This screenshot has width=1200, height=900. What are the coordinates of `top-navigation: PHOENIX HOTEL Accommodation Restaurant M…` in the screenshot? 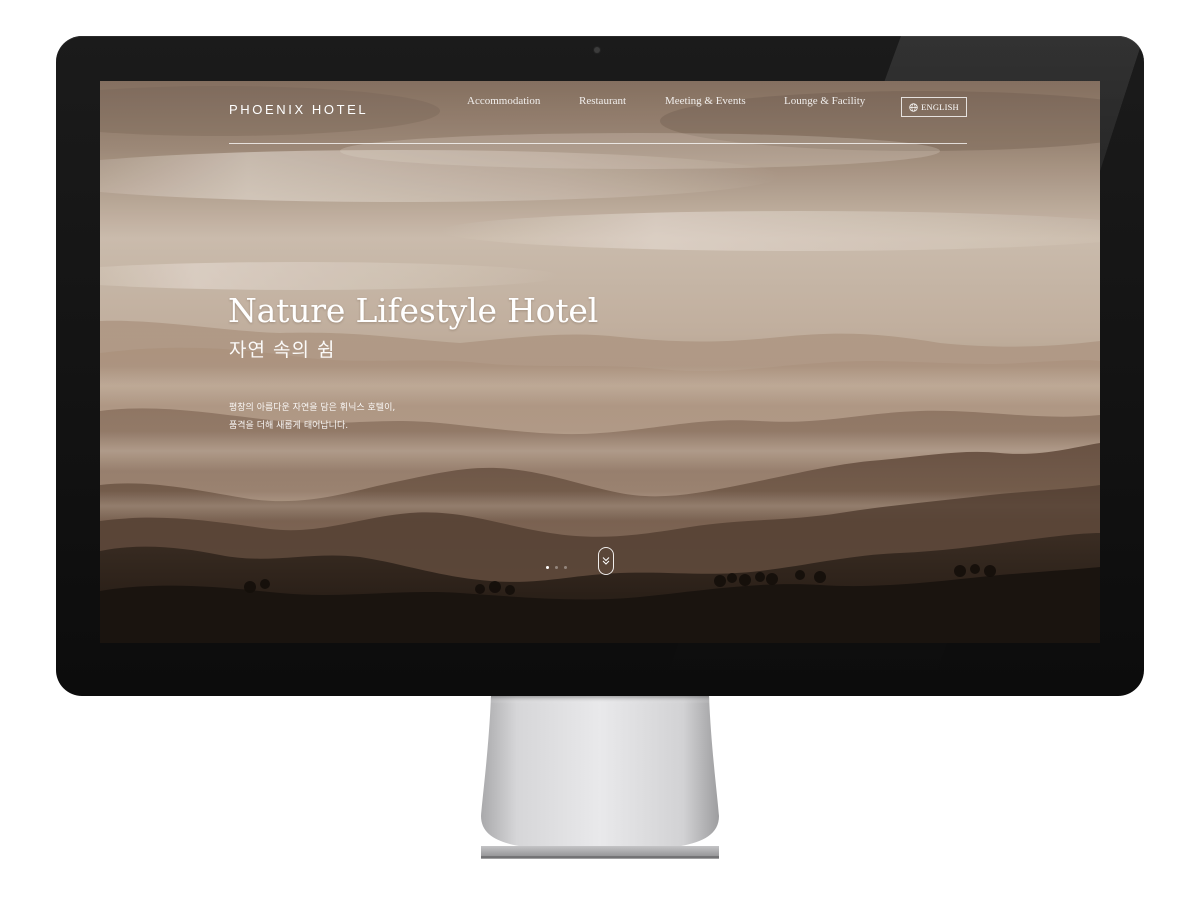 It's located at (598, 119).